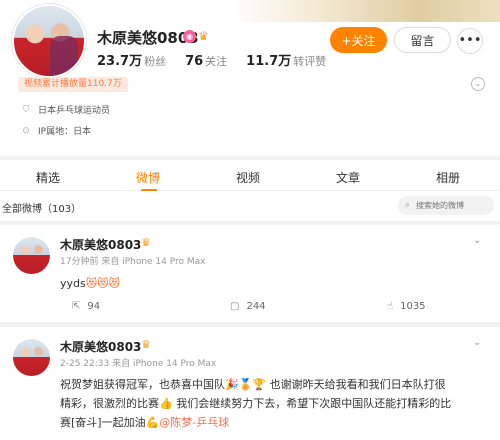  Describe the element at coordinates (73, 84) in the screenshot. I see `video-plays-badge: 视频累计播放量110.7万` at that location.